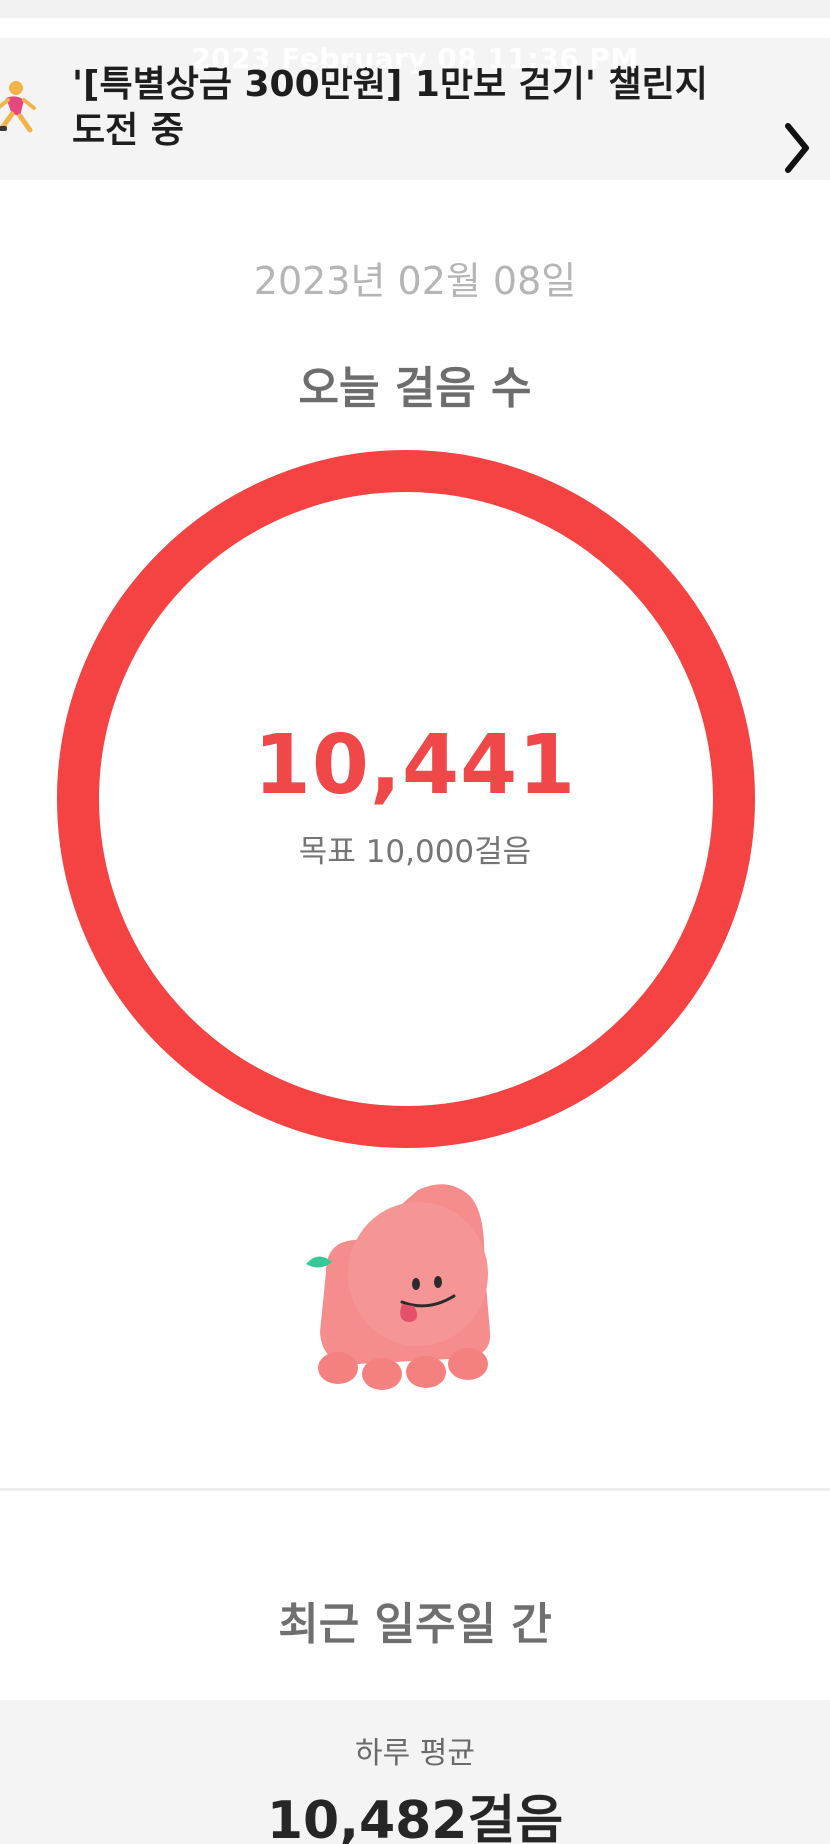 The width and height of the screenshot is (830, 1844). What do you see at coordinates (415, 1753) in the screenshot?
I see `daily-average-label: 하루 평균` at bounding box center [415, 1753].